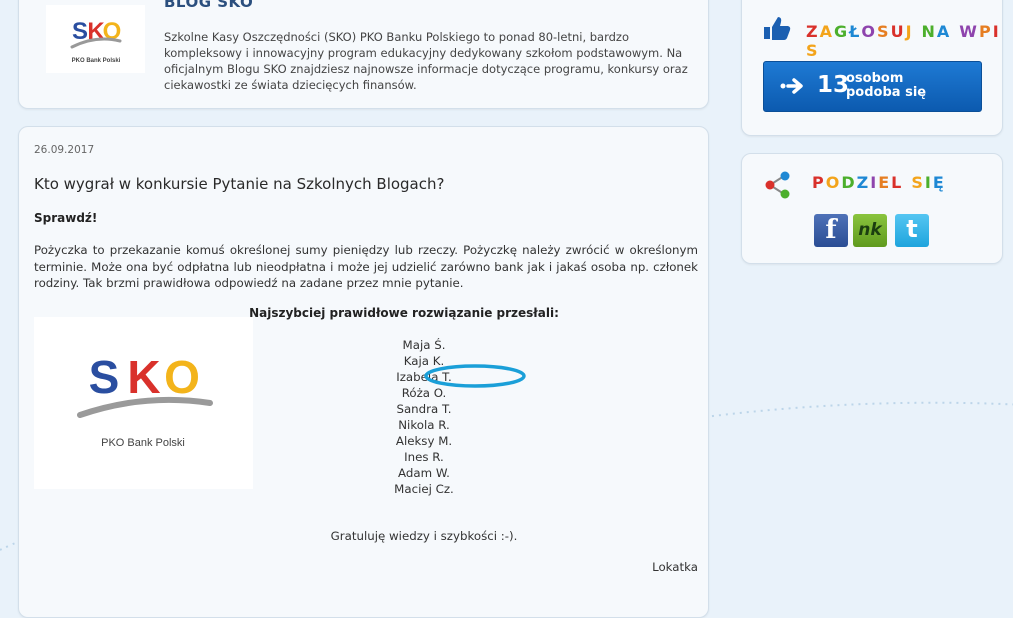  What do you see at coordinates (208, 5) in the screenshot?
I see `blog-title: BLOG SKO` at bounding box center [208, 5].